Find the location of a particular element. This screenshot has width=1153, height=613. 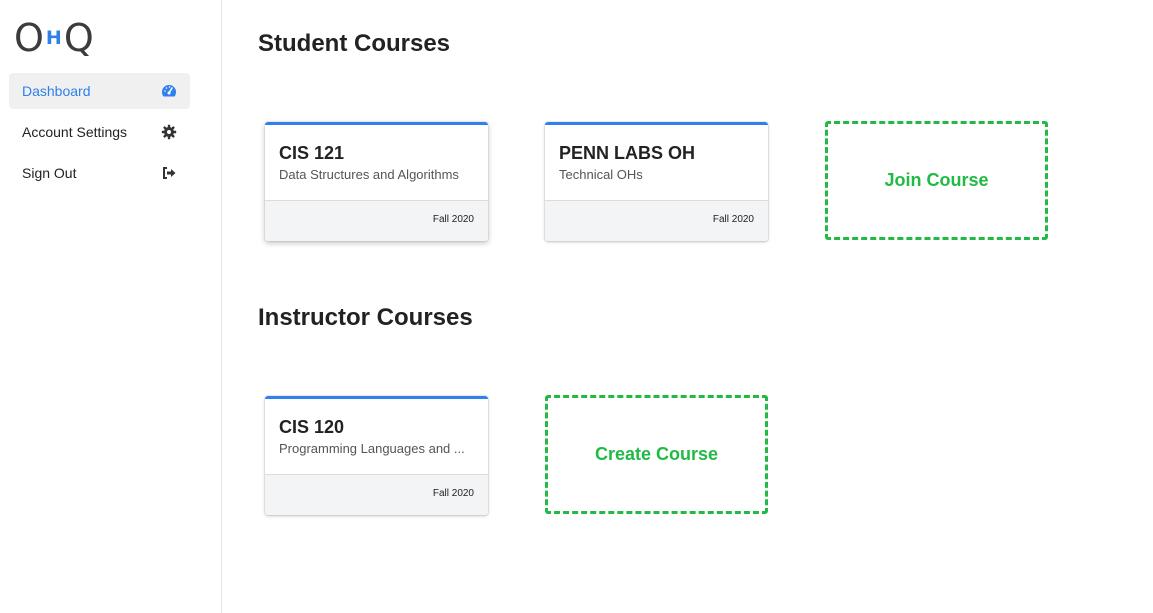

course-code: CIS 120 is located at coordinates (312, 427).